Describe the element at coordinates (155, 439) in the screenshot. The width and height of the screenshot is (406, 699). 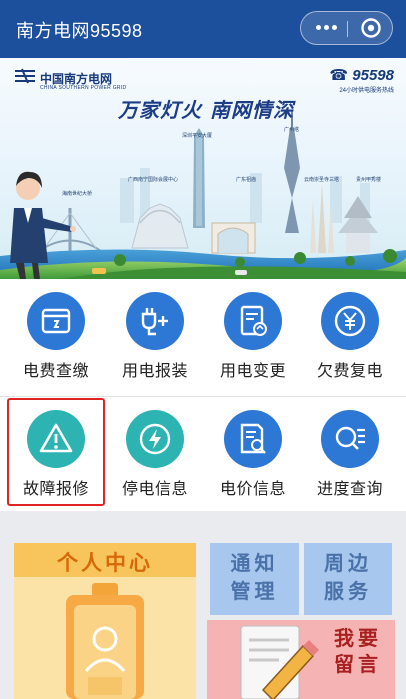
I see `lightning-icon` at that location.